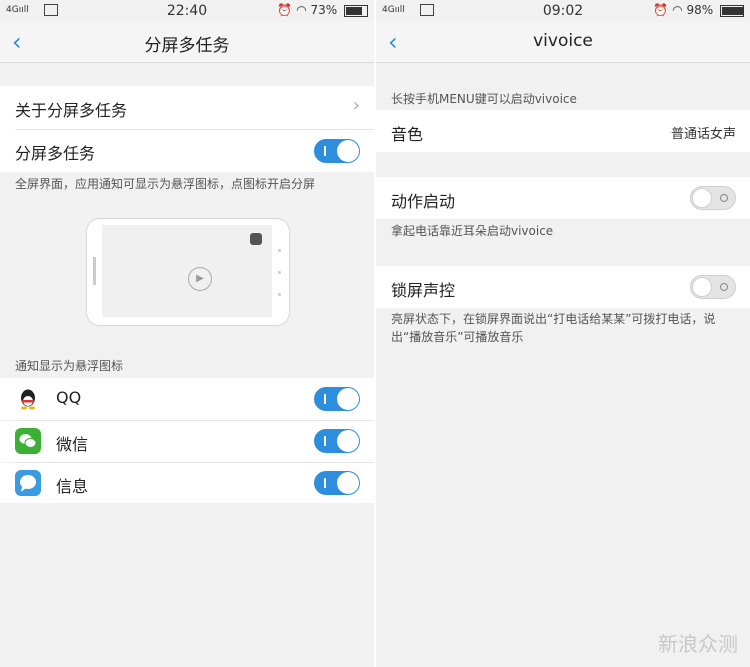  I want to click on status-bar: 4Gııll 22:40 ⏰ ◠ 73%, so click(187, 11).